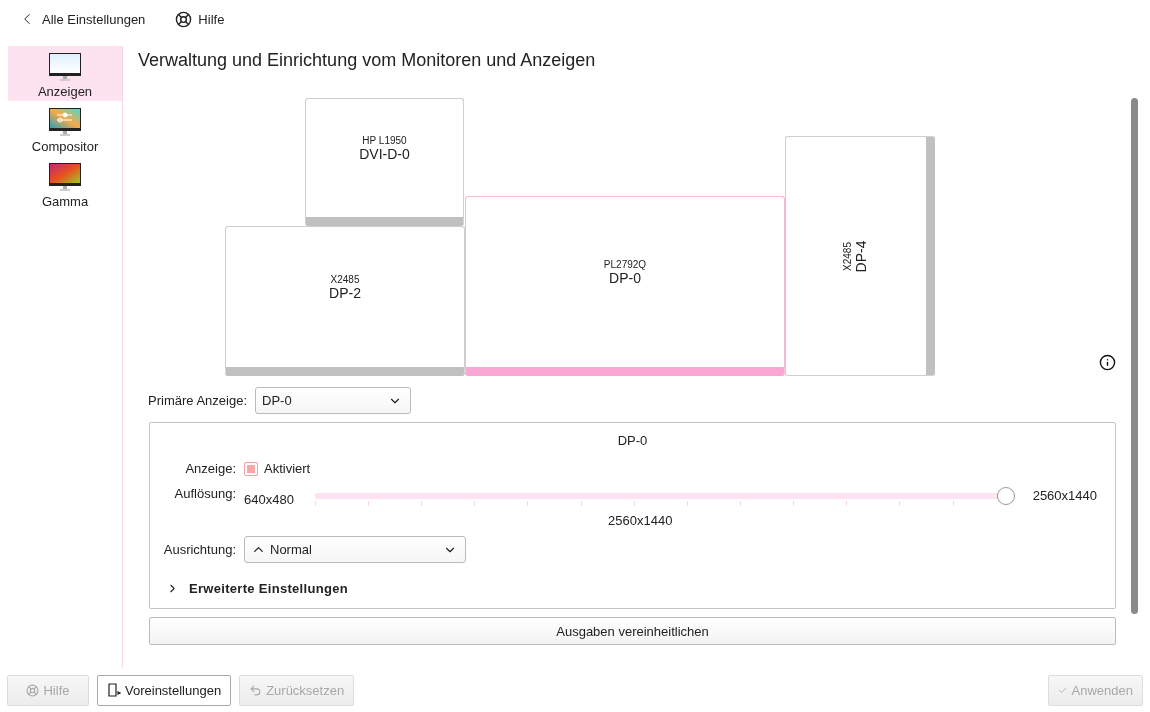  I want to click on monitor-icon, so click(65, 67).